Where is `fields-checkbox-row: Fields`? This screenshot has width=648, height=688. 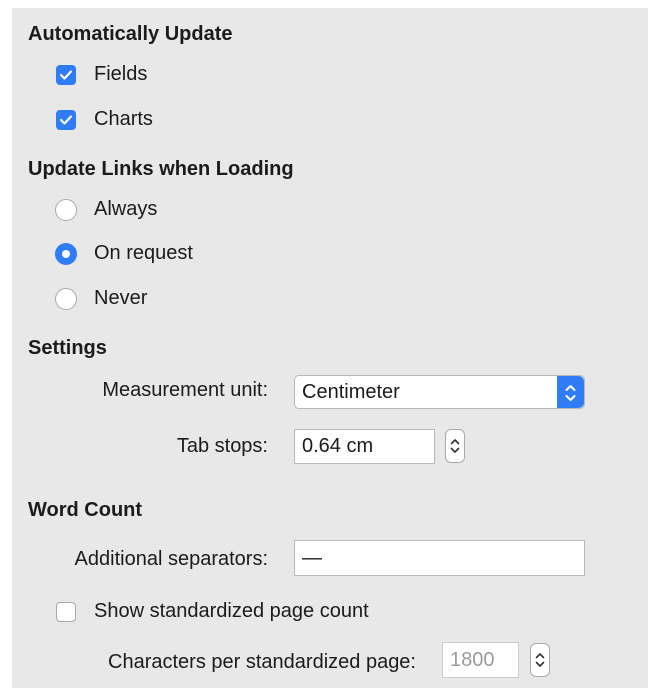
fields-checkbox-row: Fields is located at coordinates (126, 75).